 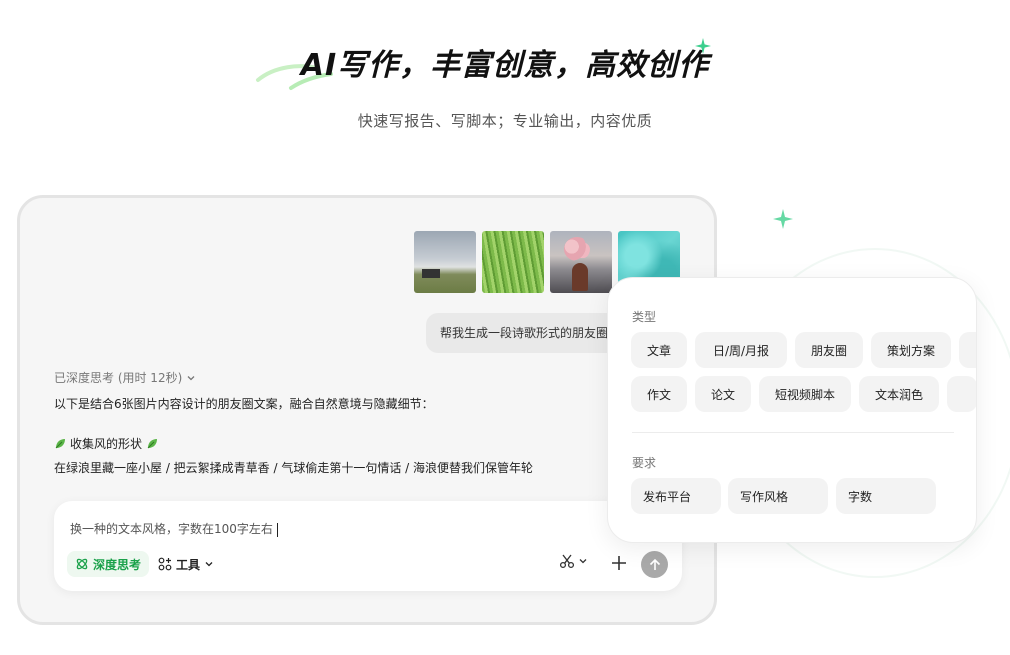 What do you see at coordinates (644, 463) in the screenshot?
I see `requirement-section-label: 要求` at bounding box center [644, 463].